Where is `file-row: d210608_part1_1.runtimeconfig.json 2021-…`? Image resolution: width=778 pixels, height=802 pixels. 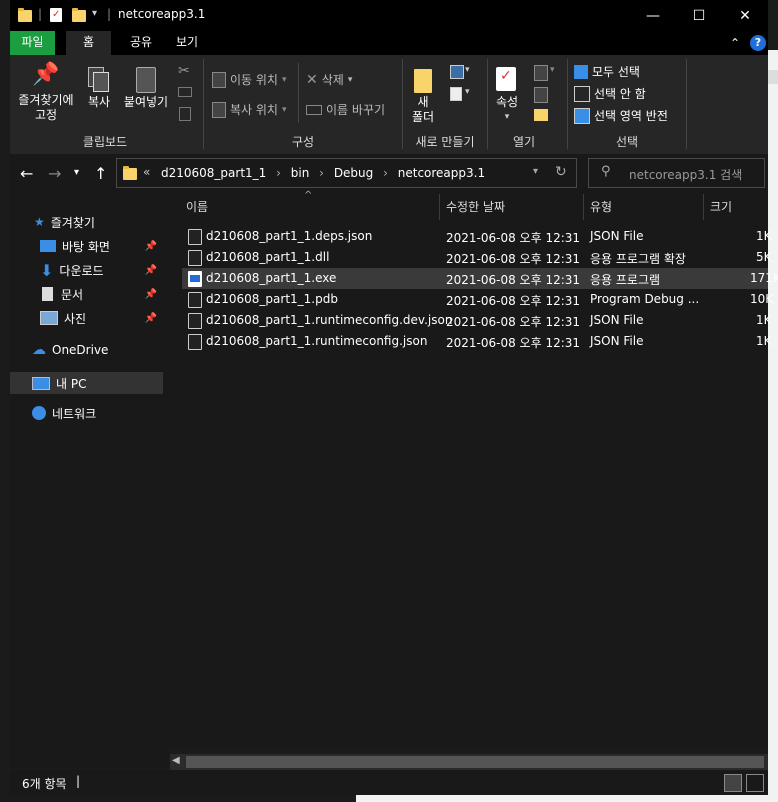 file-row: d210608_part1_1.runtimeconfig.json 2021-… is located at coordinates (477, 341).